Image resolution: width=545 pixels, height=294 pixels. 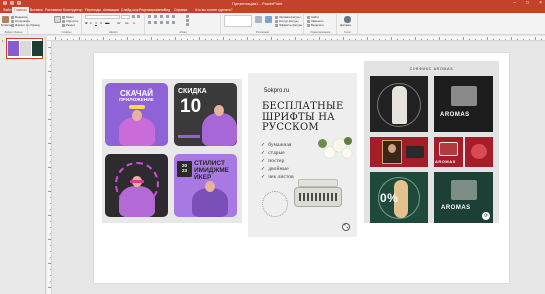 I want to click on font-color-button: A, so click(x=134, y=23).